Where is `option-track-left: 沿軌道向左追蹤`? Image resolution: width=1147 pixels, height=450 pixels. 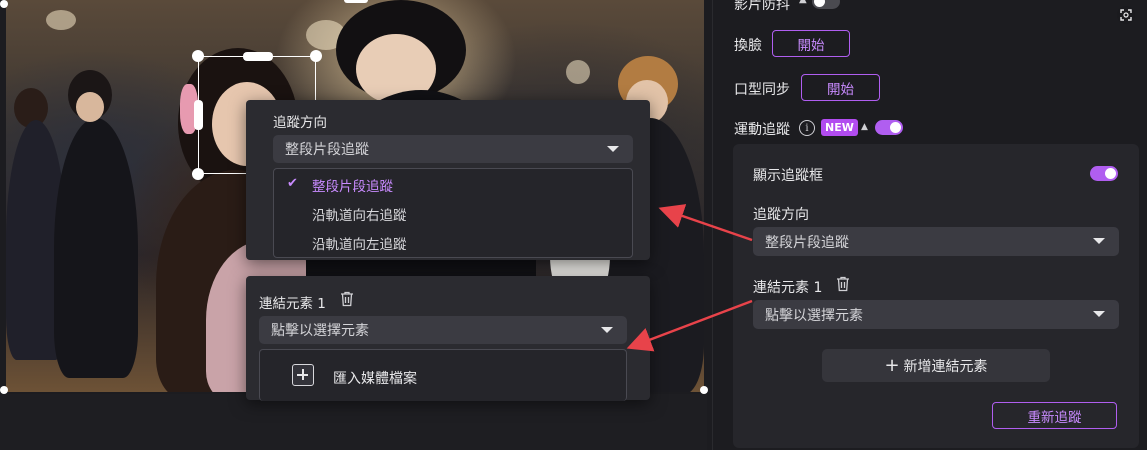 option-track-left: 沿軌道向左追蹤 is located at coordinates (453, 243).